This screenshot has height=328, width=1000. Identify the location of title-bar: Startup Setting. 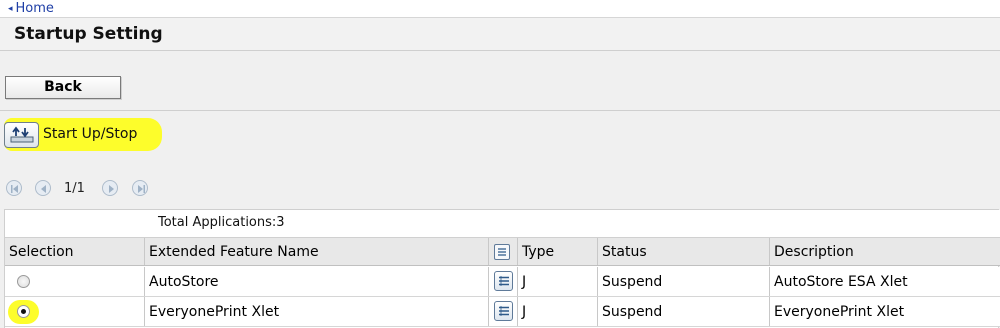
(500, 34).